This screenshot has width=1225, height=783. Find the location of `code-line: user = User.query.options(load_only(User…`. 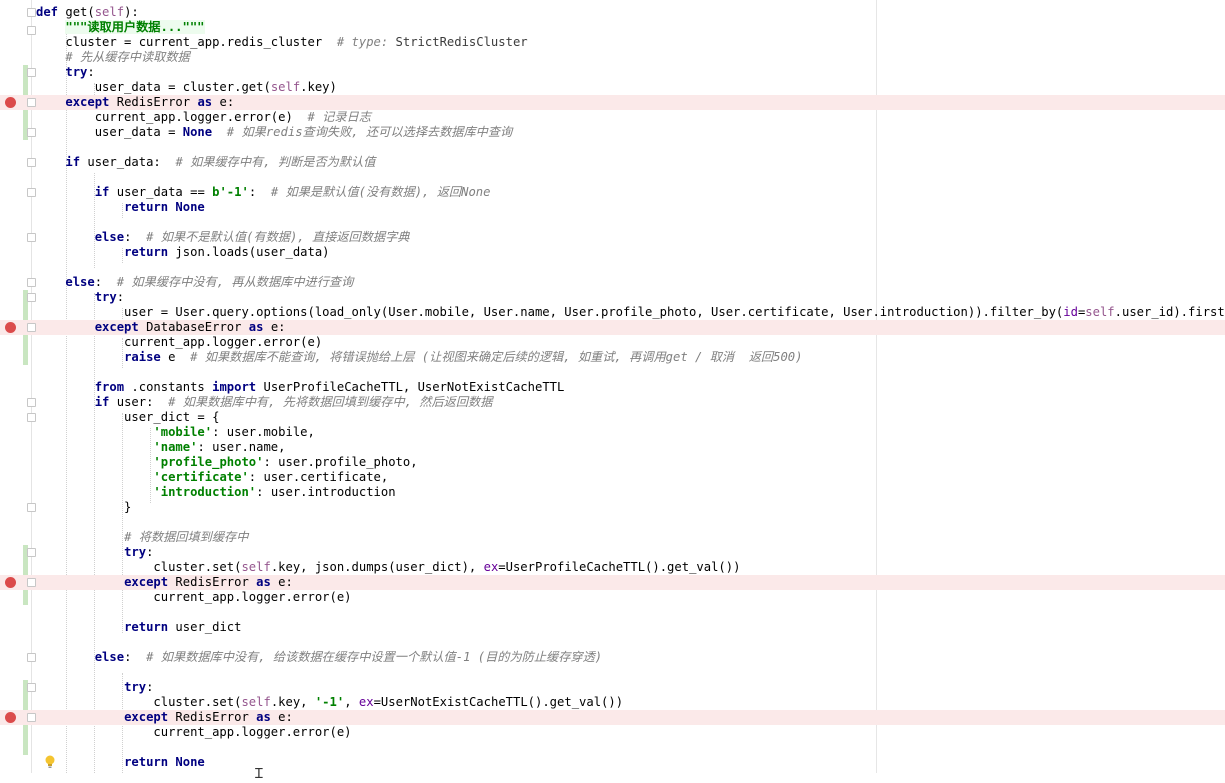

code-line: user = User.query.options(load_only(User… is located at coordinates (612, 312).